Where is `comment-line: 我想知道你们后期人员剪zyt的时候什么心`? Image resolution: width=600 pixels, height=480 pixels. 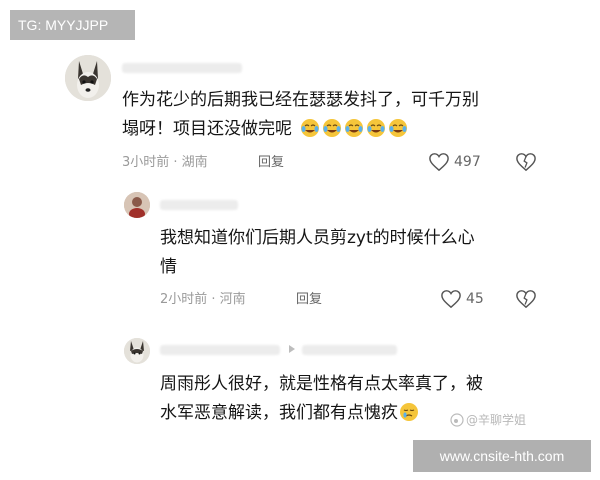 comment-line: 我想知道你们后期人员剪zyt的时候什么心 is located at coordinates (317, 238).